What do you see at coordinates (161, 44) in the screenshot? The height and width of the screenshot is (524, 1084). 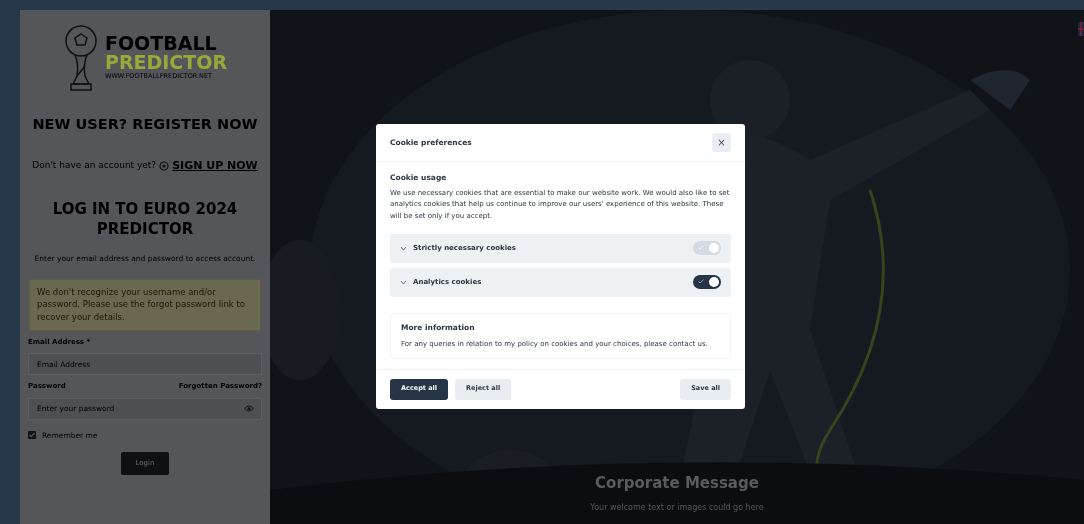 I see `logo-title: FOOTBALL` at bounding box center [161, 44].